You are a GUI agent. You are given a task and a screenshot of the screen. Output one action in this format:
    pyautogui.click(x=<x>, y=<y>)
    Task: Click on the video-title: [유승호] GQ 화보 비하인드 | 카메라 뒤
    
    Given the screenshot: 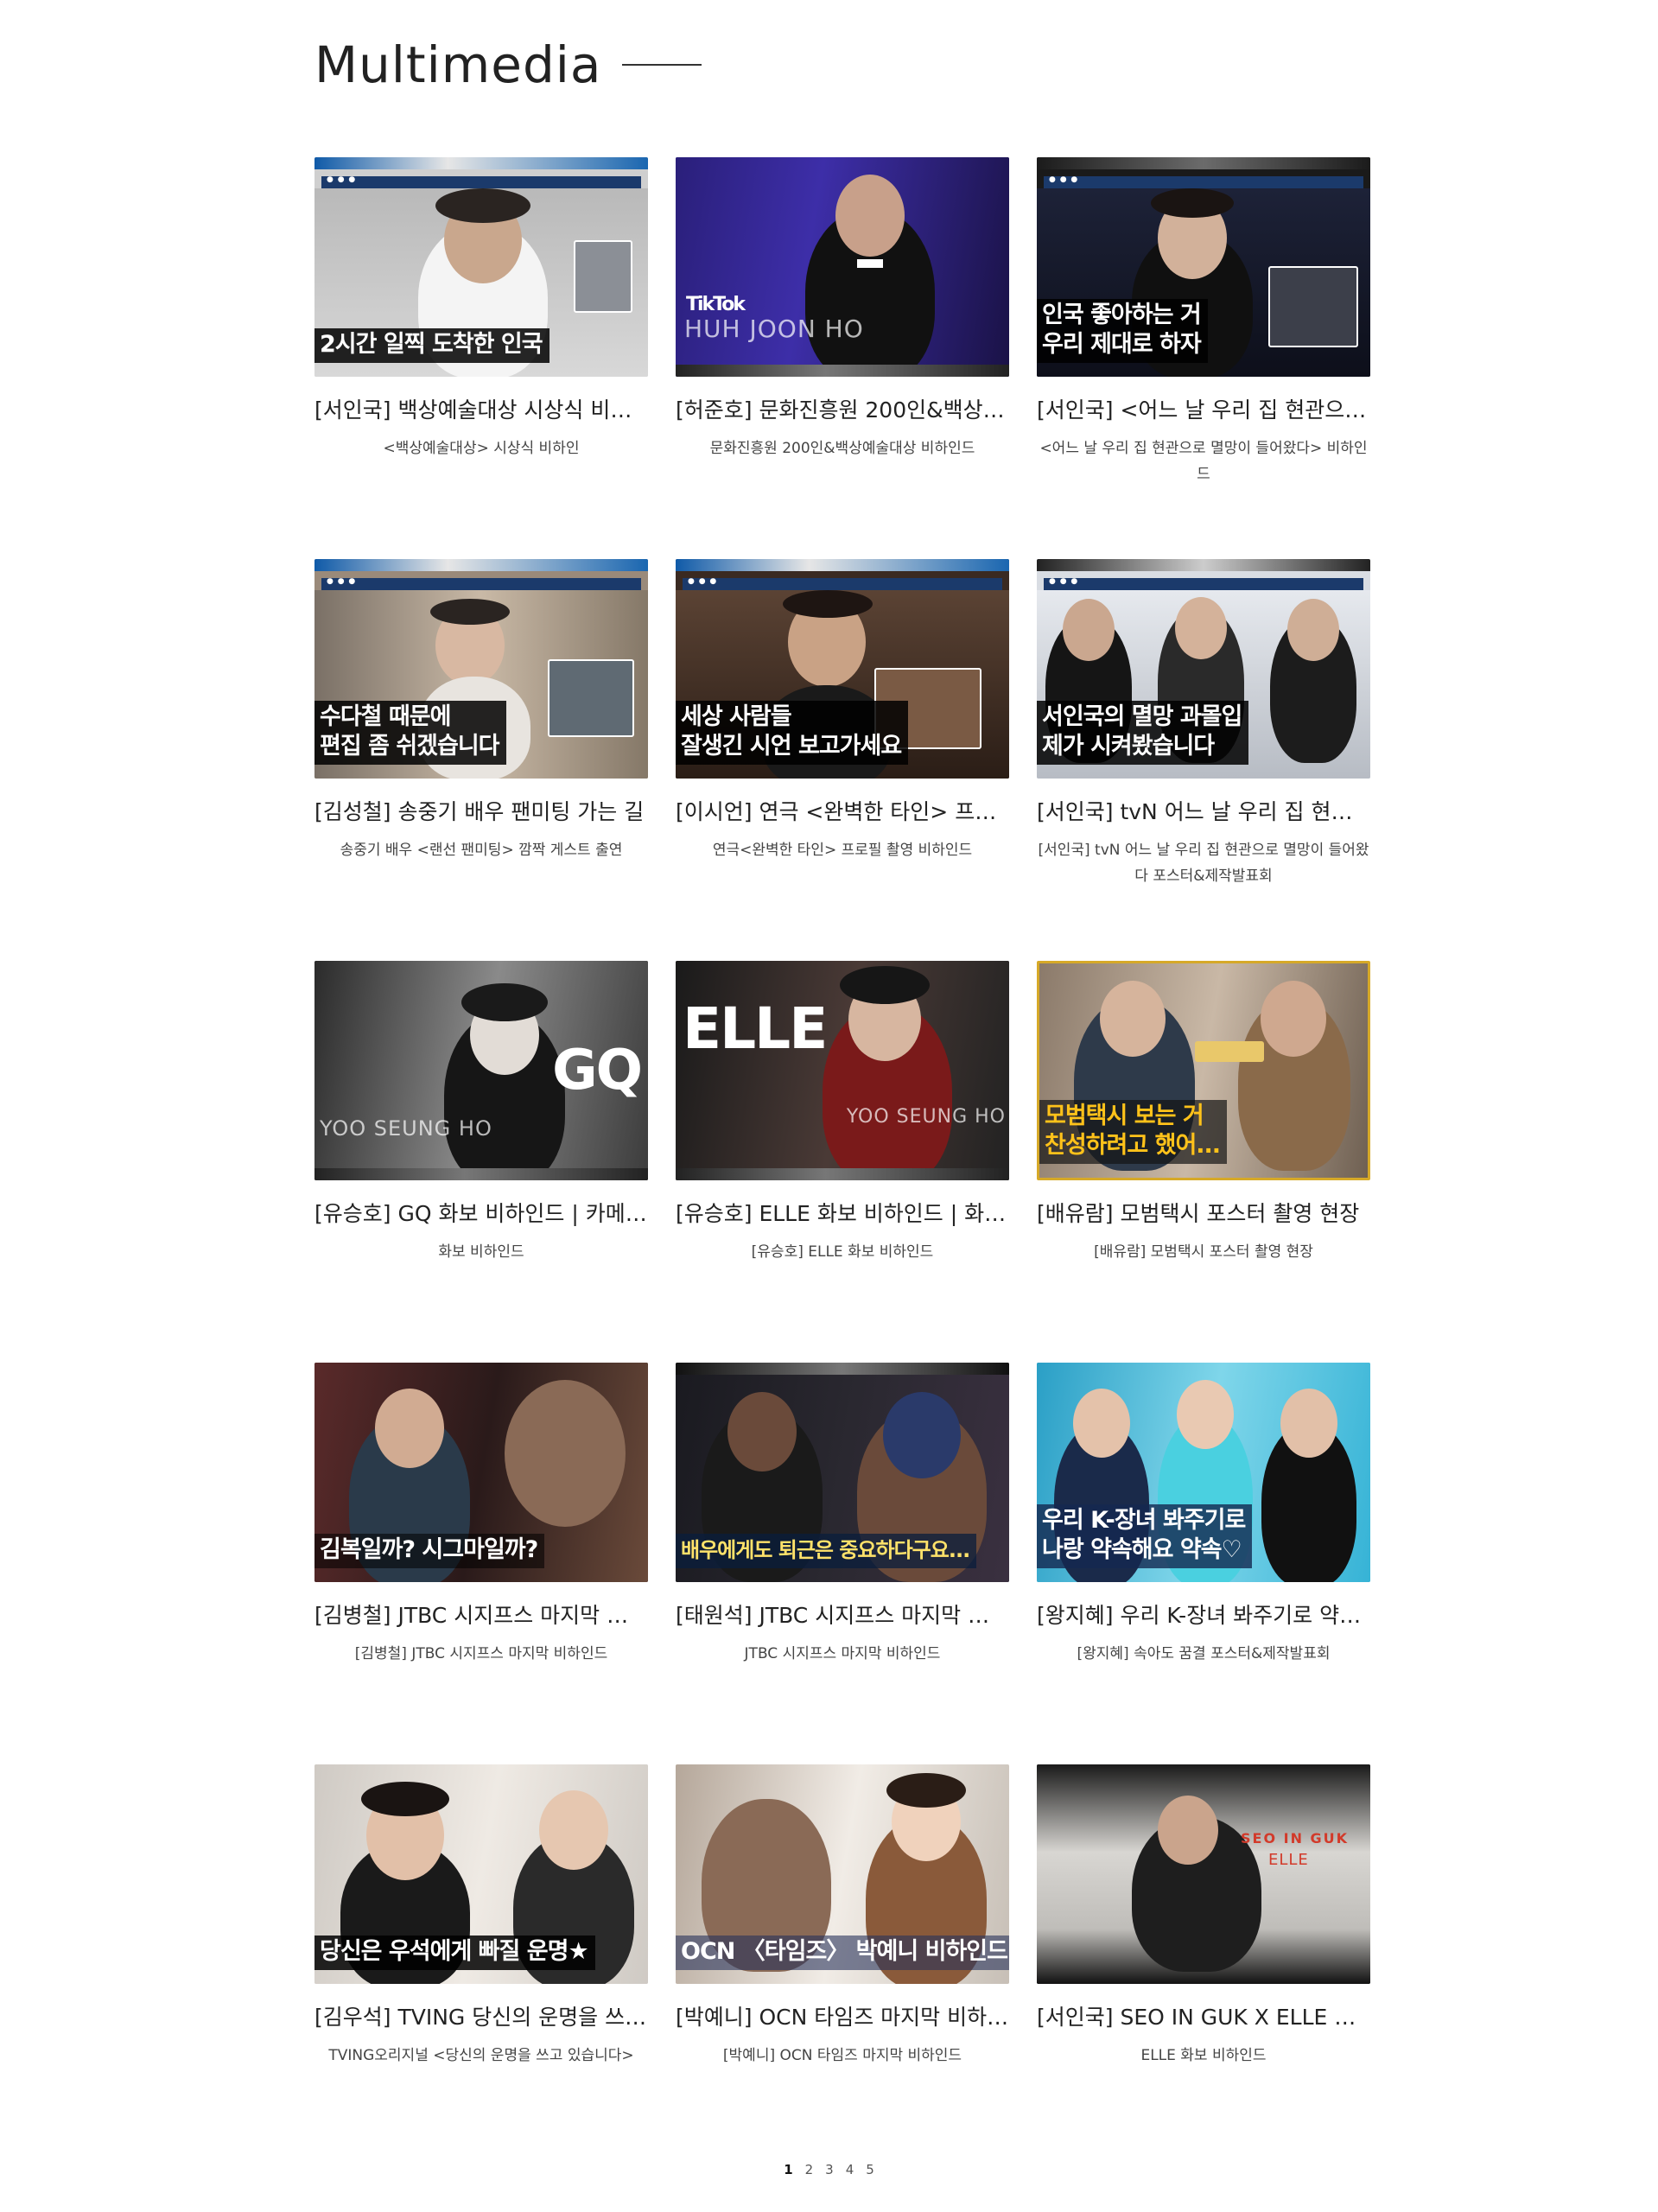 What is the action you would take?
    pyautogui.click(x=481, y=1214)
    